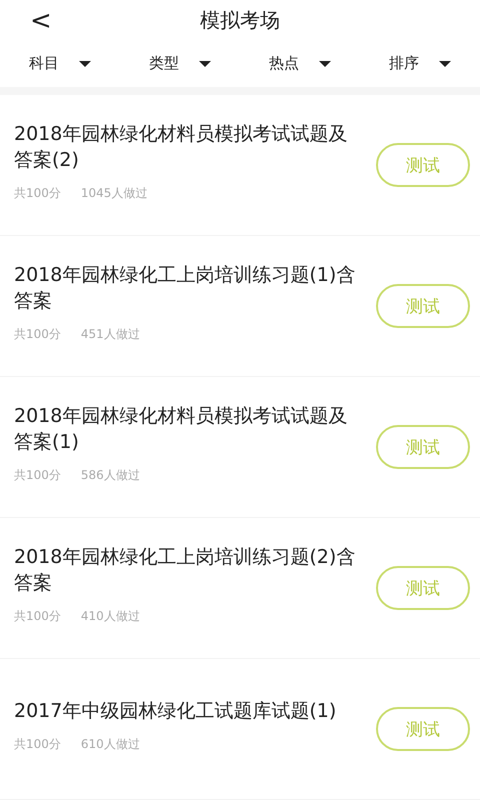 Image resolution: width=480 pixels, height=800 pixels. Describe the element at coordinates (180, 64) in the screenshot. I see `filter-dropdown: 类型` at that location.